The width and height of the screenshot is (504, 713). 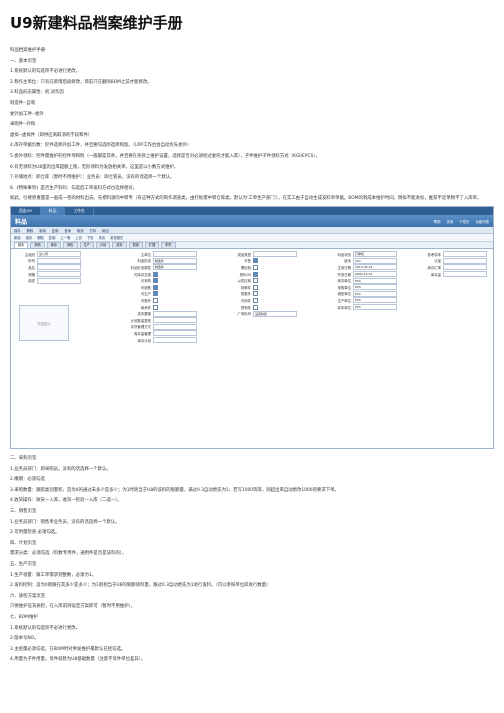 I want to click on outro-line: 六、质检方案页签, so click(x=28, y=596).